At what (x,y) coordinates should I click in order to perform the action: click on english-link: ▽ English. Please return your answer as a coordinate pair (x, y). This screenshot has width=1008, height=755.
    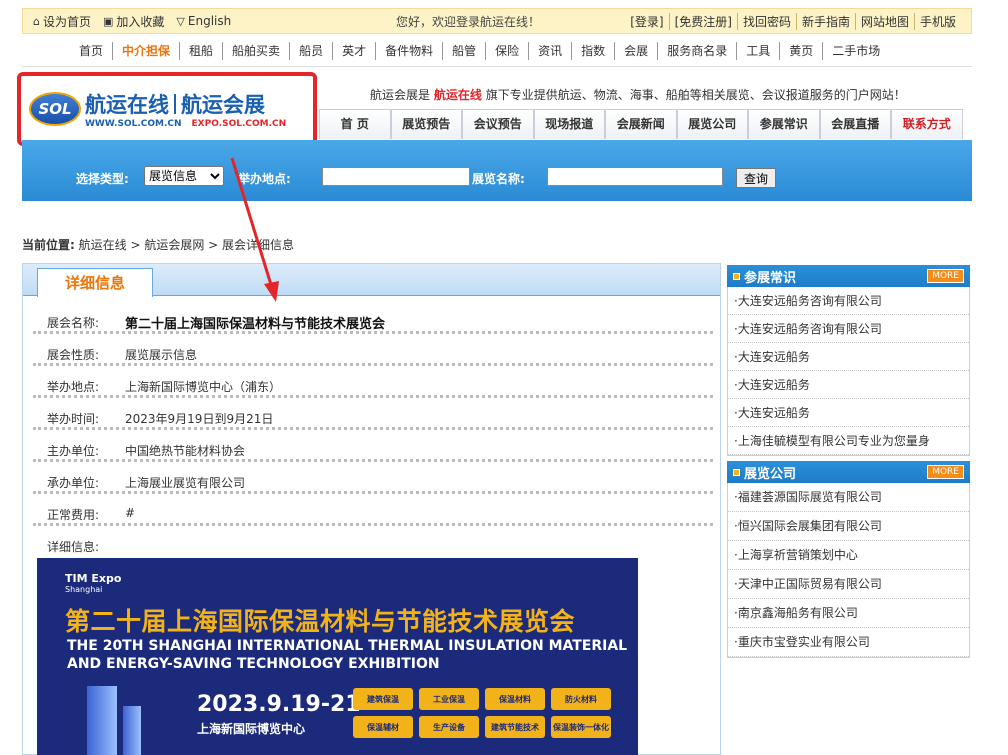
    Looking at the image, I should click on (203, 21).